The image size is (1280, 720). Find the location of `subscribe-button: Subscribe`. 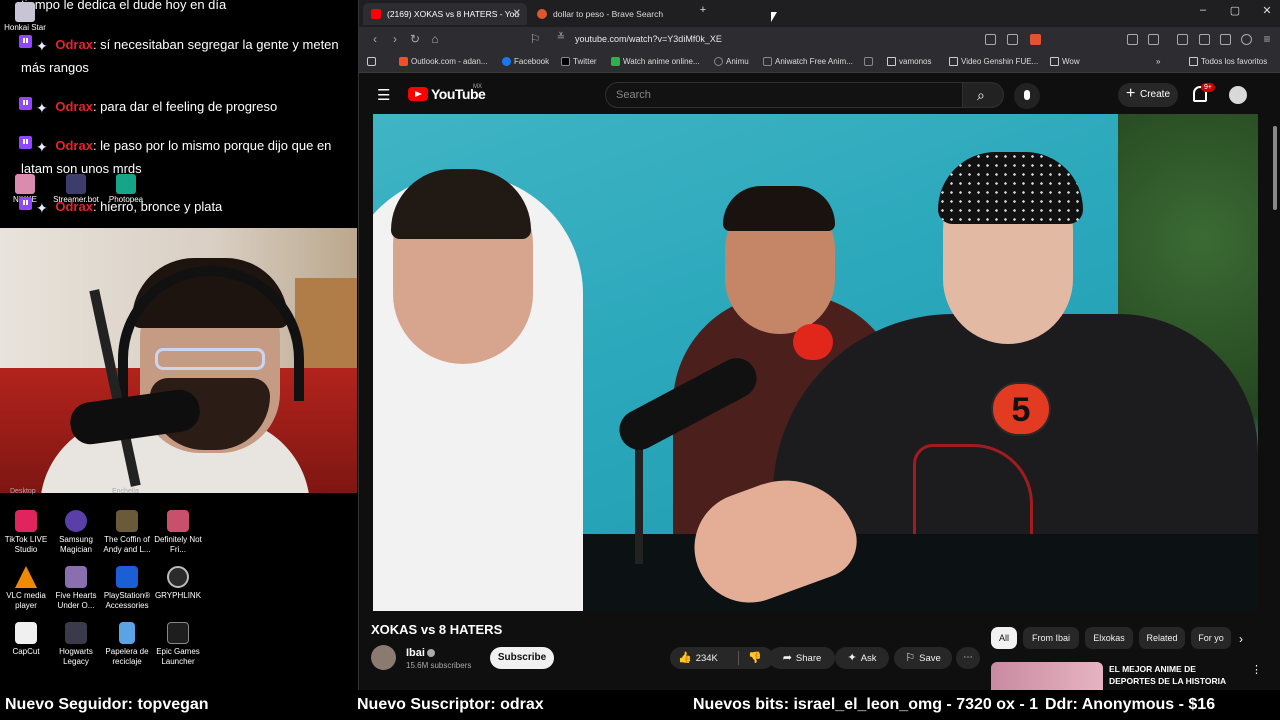

subscribe-button: Subscribe is located at coordinates (522, 658).